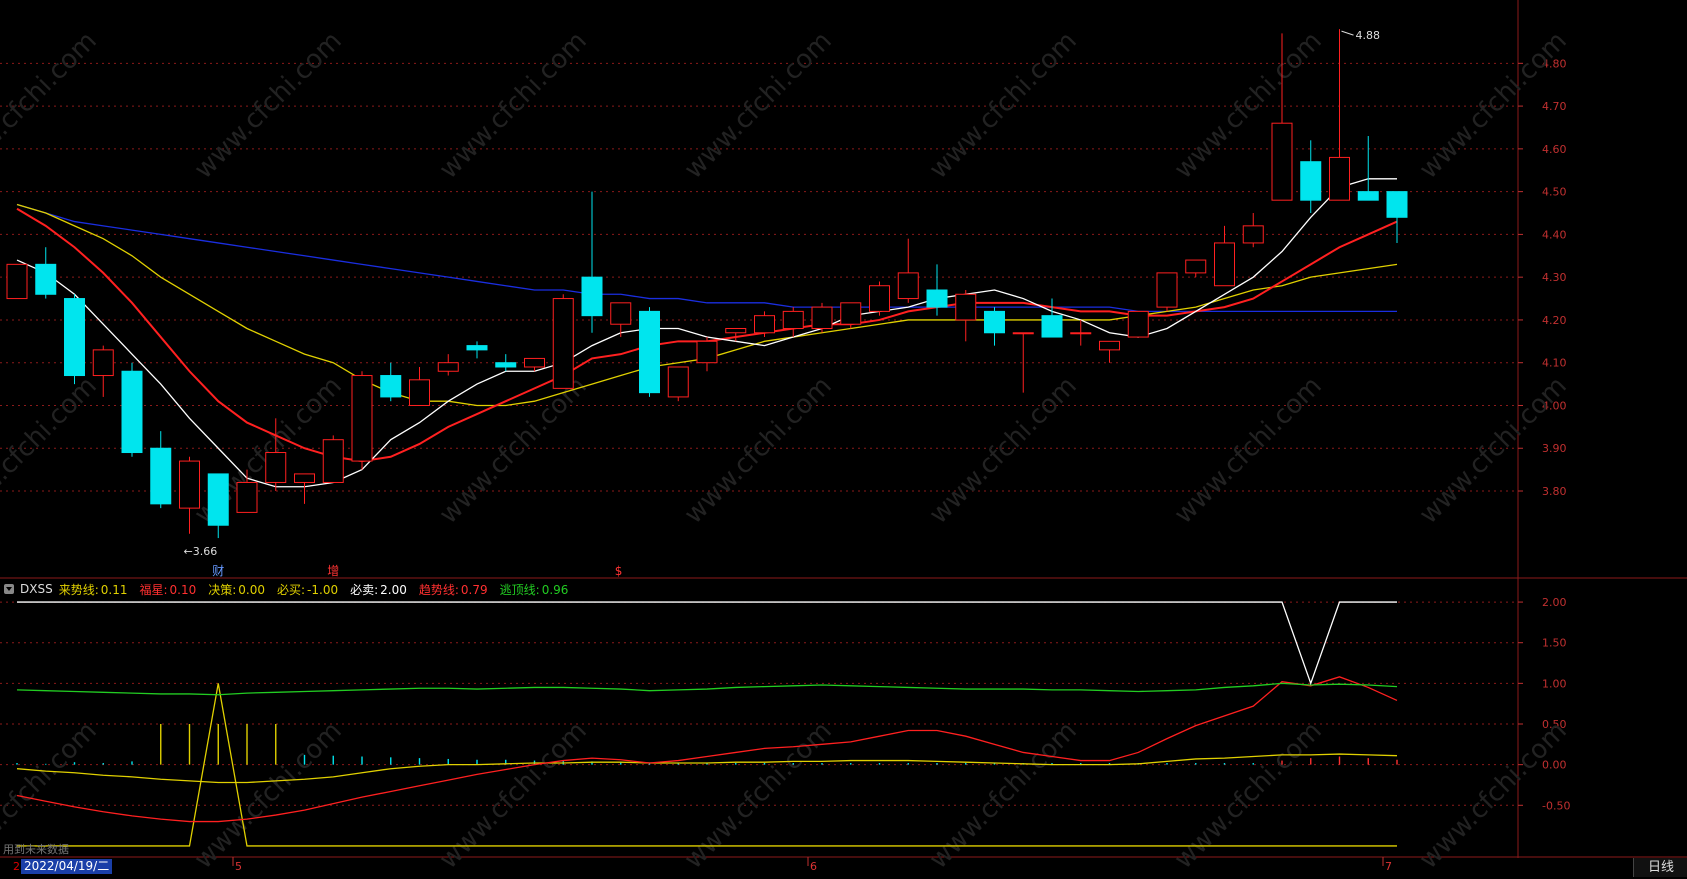 The image size is (1687, 879). I want to click on price-tick-label: 4.50, so click(1554, 192).